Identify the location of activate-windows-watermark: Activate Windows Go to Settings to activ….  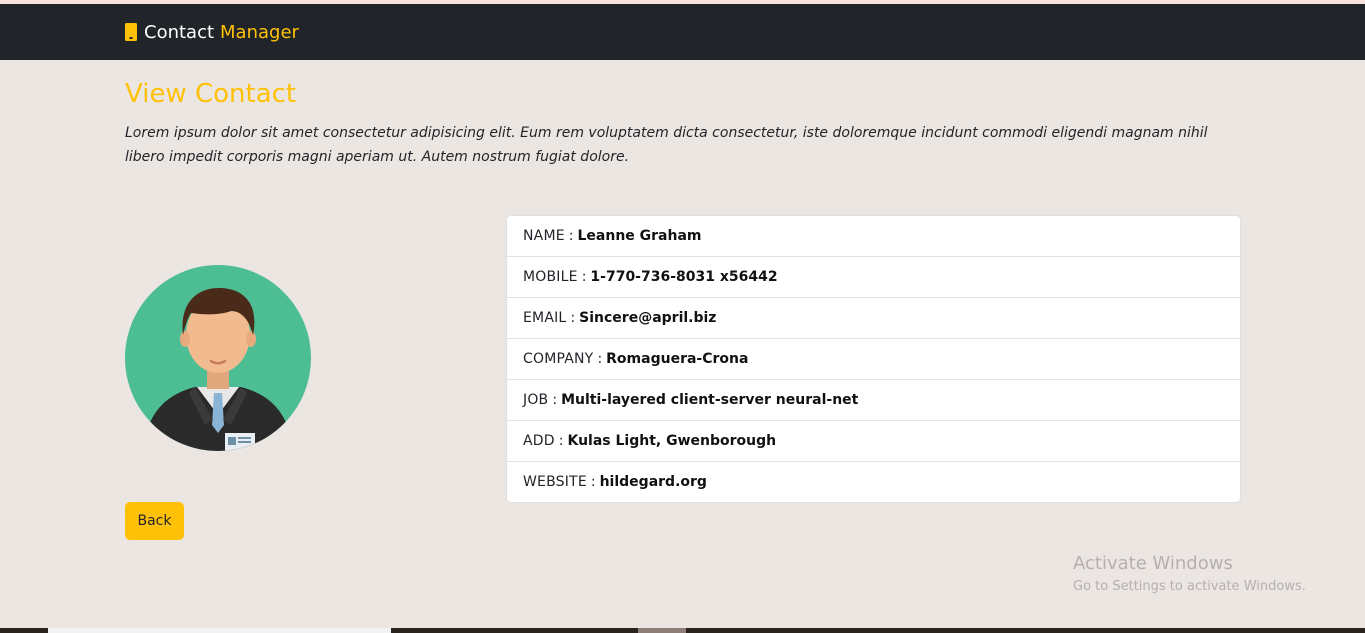
(1189, 574).